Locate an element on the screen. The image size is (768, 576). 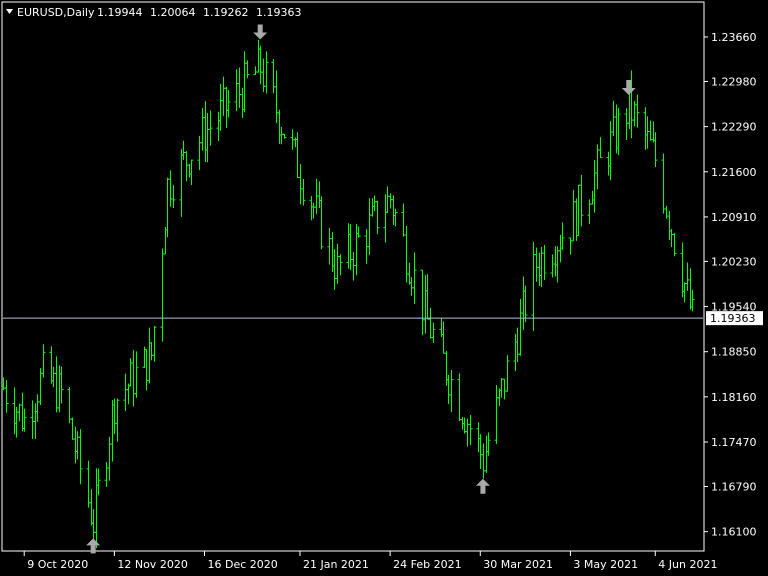
bid-price-text: 1.19363 is located at coordinates (733, 318).